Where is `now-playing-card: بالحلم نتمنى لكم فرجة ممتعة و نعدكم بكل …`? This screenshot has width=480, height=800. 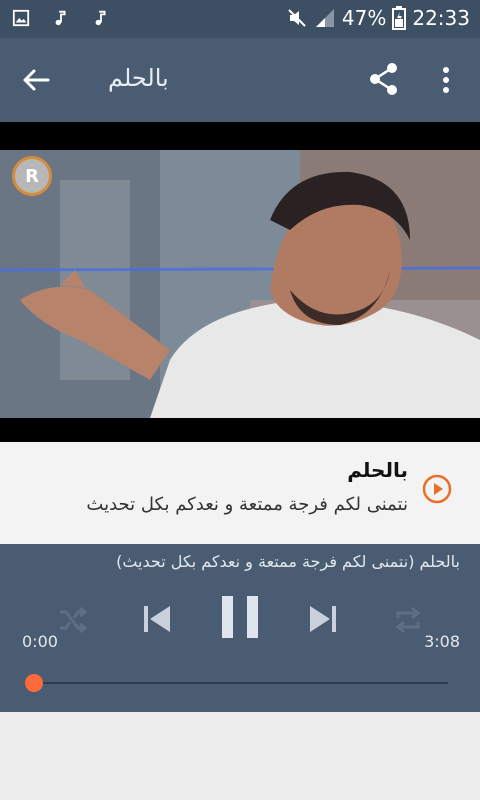 now-playing-card: بالحلم نتمنى لكم فرجة ممتعة و نعدكم بكل … is located at coordinates (240, 493).